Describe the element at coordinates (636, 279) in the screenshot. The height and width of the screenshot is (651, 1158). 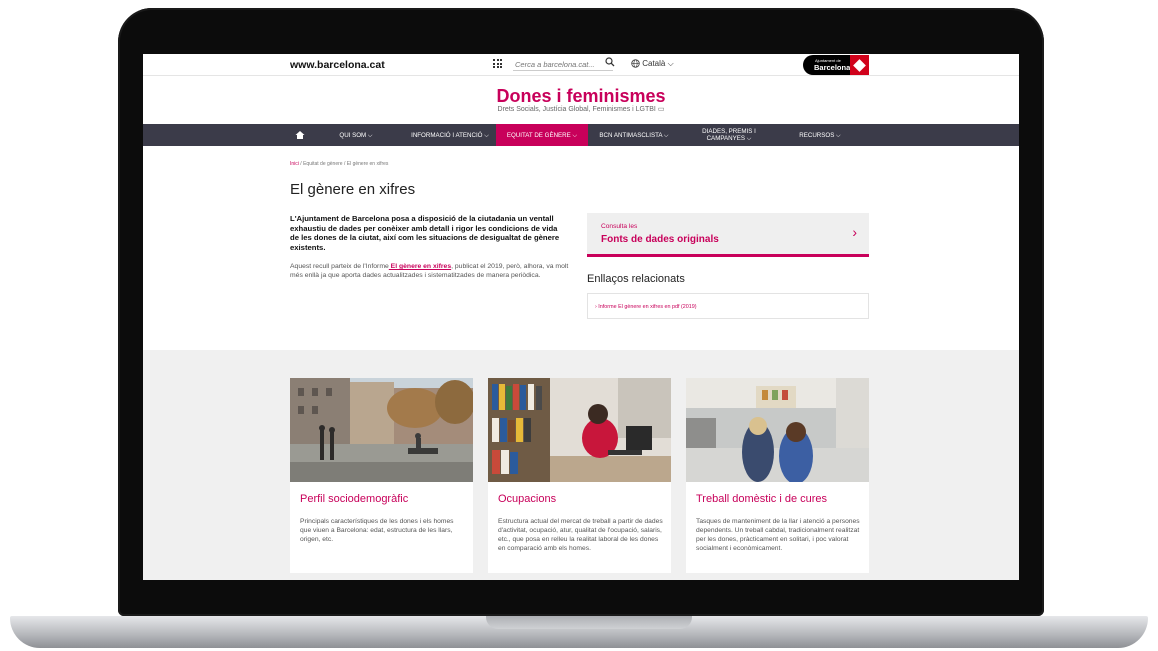
I see `related-links-title: Enllaços relacionats` at that location.